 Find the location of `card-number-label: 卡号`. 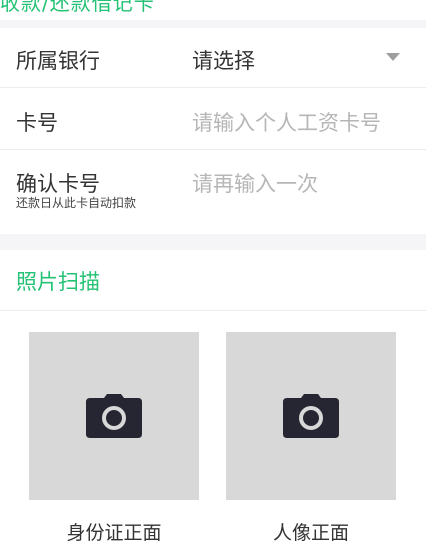

card-number-label: 卡号 is located at coordinates (37, 123).